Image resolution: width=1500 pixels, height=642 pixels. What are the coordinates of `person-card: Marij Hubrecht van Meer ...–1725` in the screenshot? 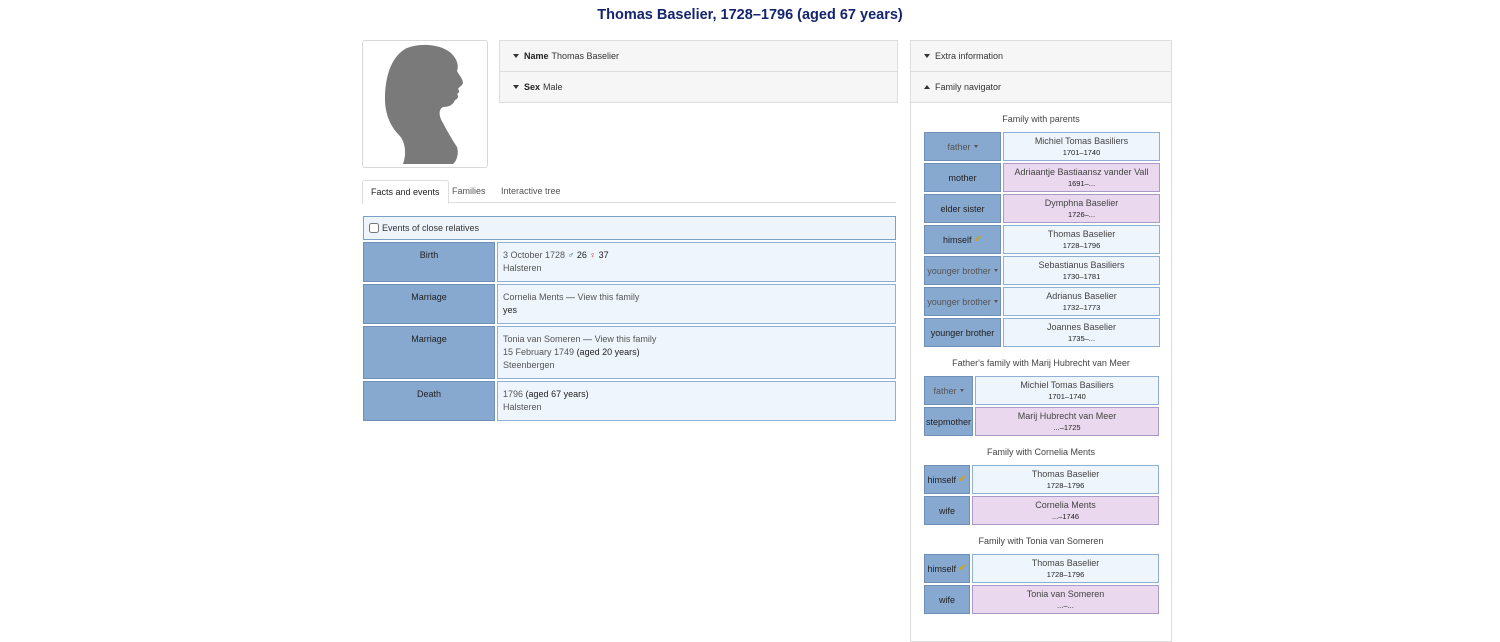 It's located at (1067, 421).